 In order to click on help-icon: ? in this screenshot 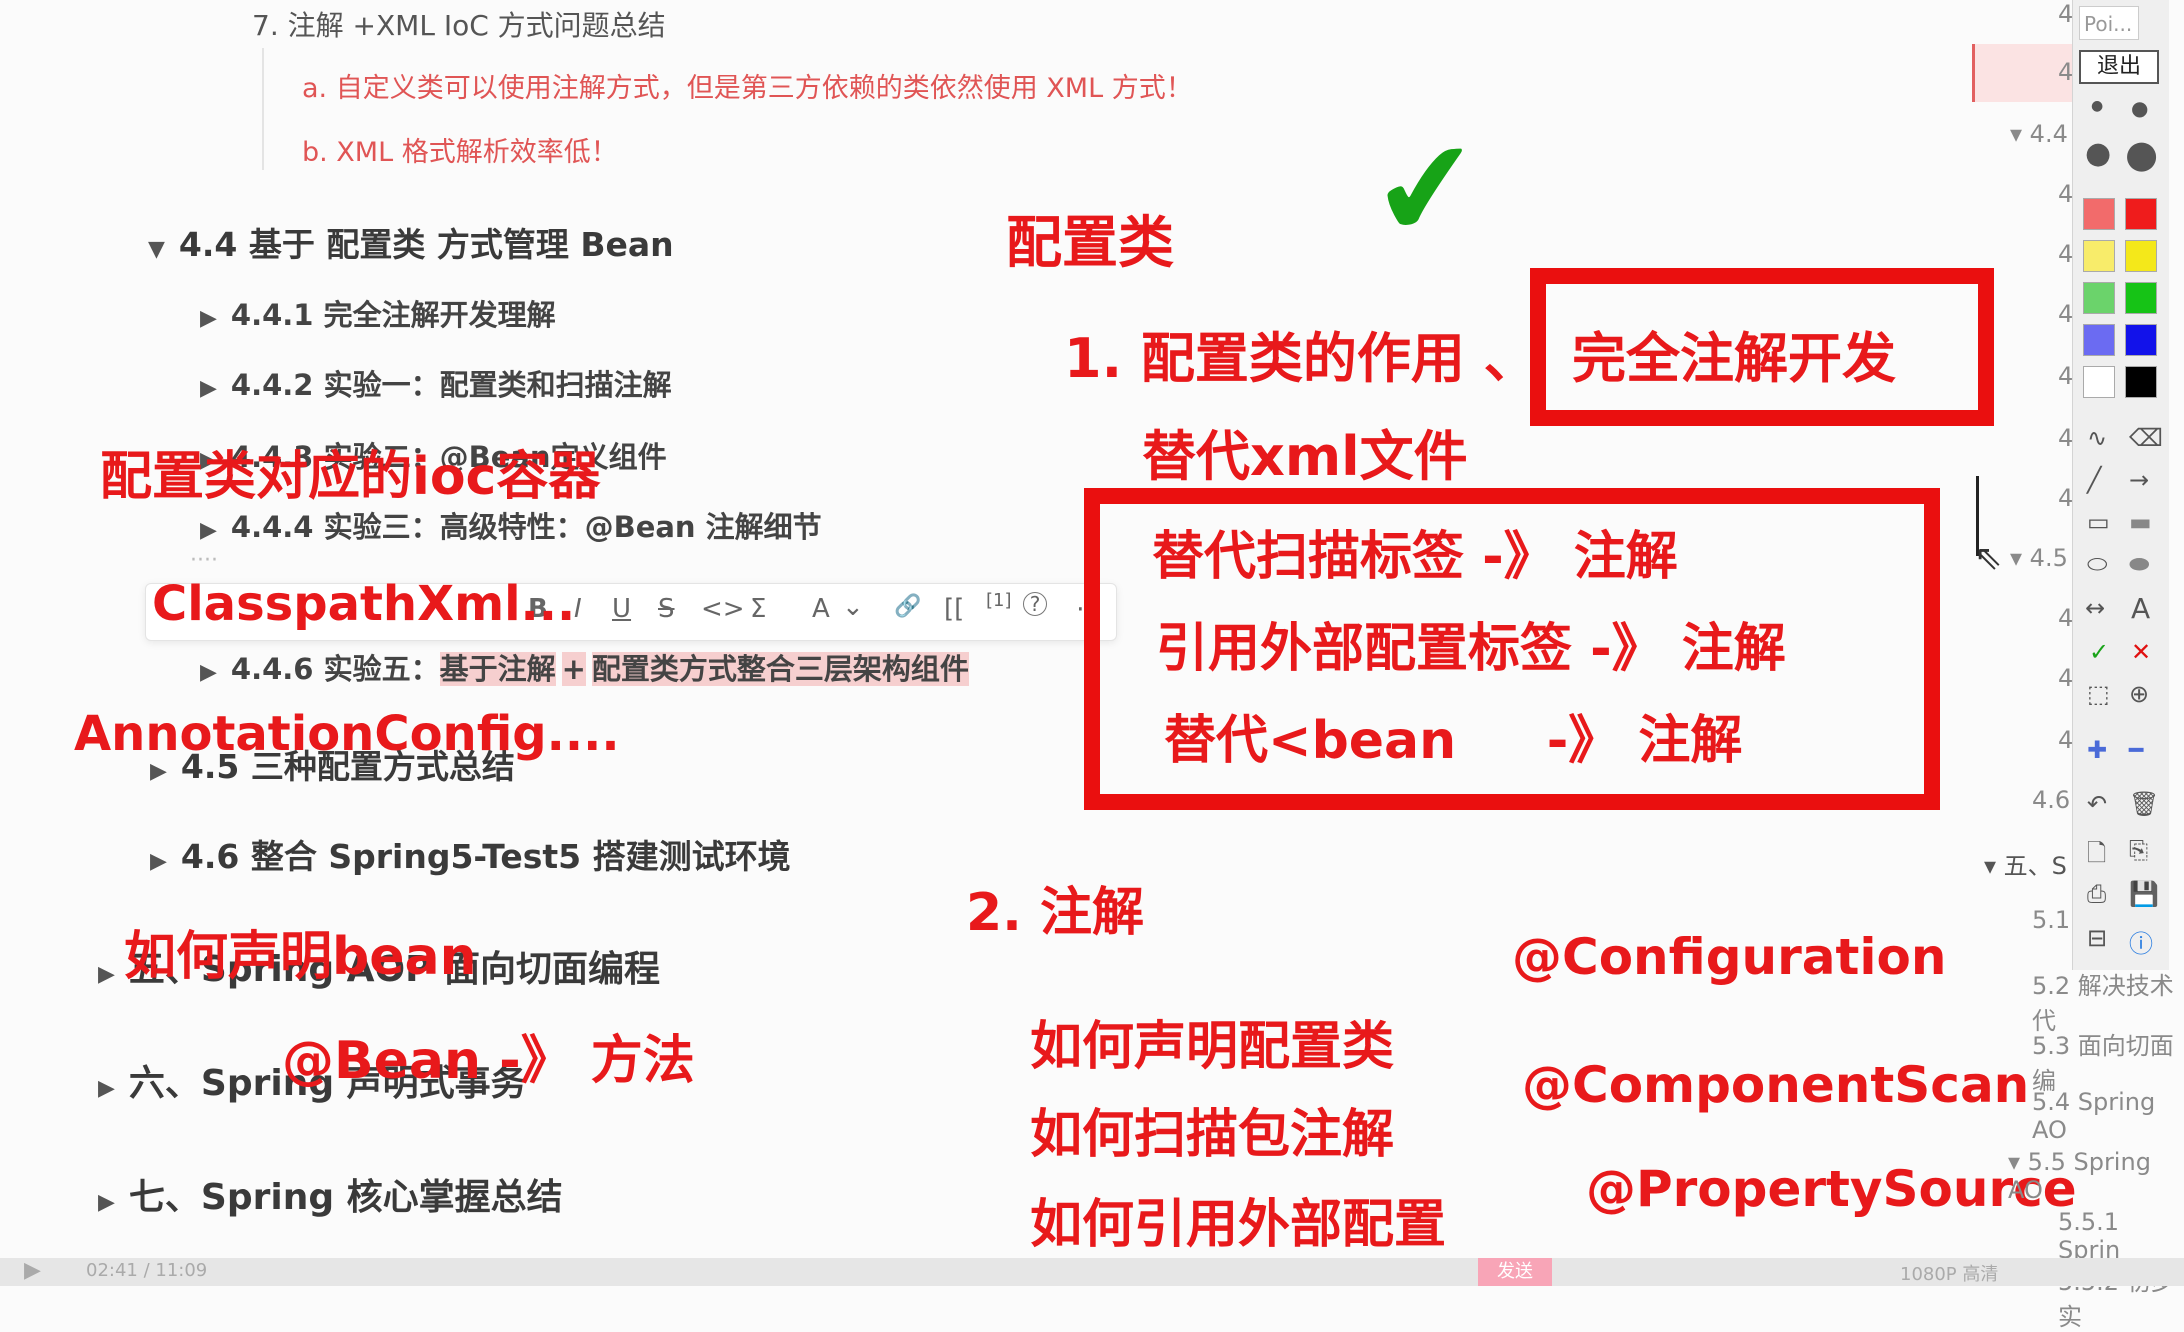, I will do `click(1035, 604)`.